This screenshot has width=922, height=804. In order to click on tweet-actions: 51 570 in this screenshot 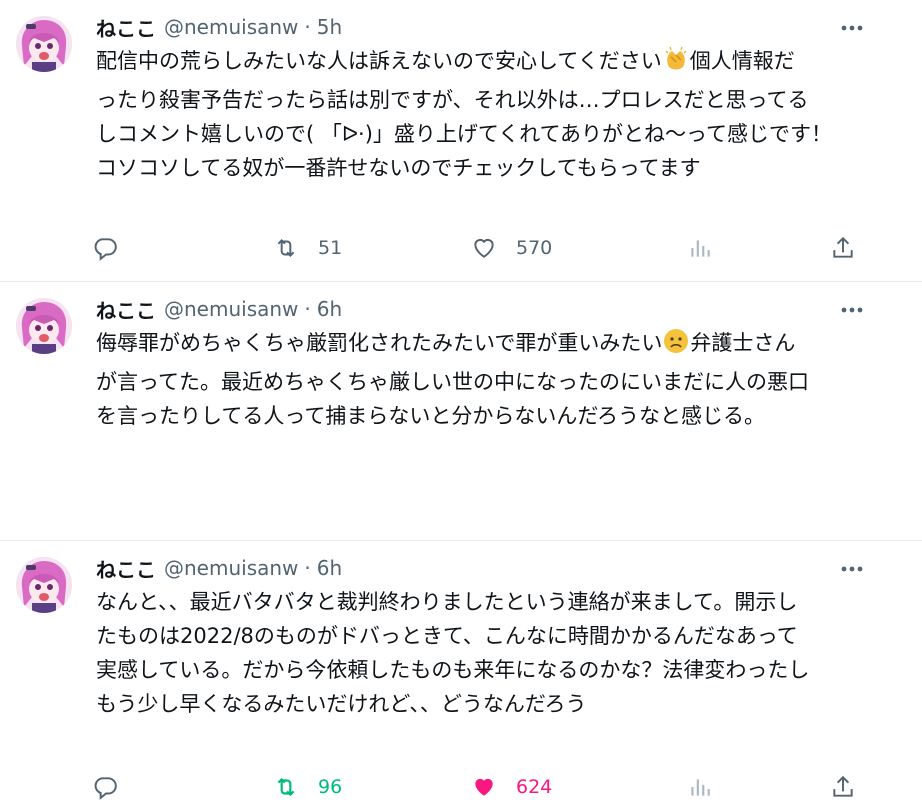, I will do `click(480, 248)`.